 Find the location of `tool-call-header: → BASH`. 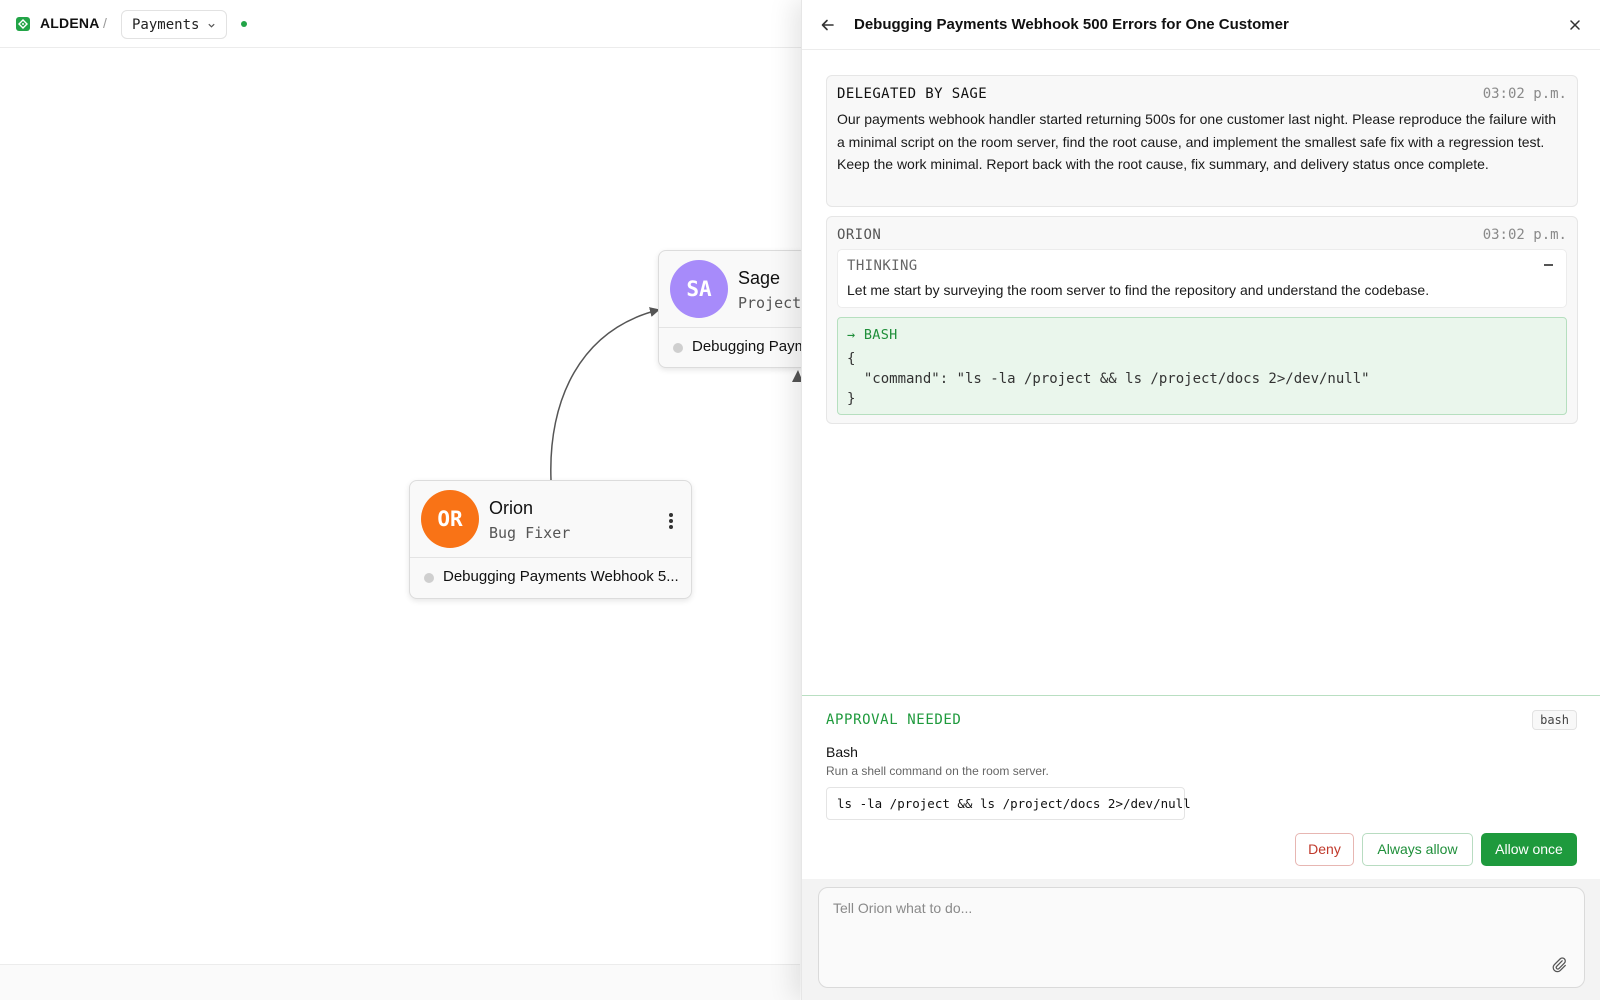

tool-call-header: → BASH is located at coordinates (872, 335).